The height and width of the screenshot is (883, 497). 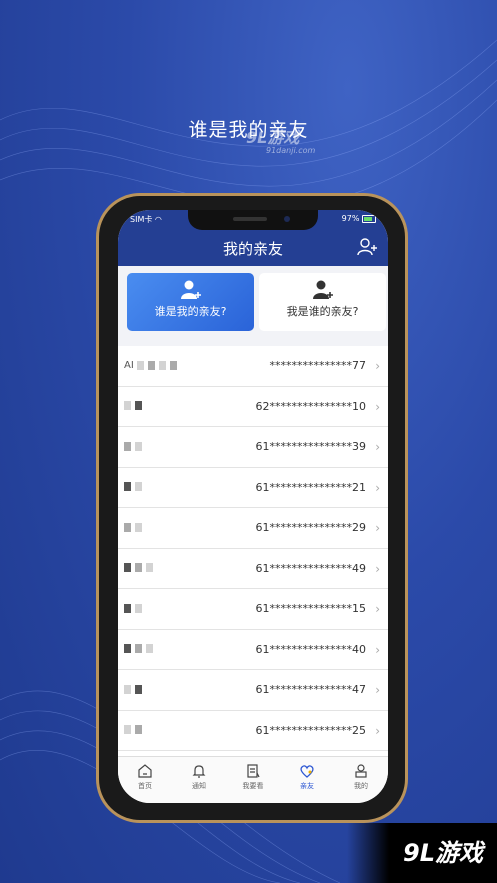 What do you see at coordinates (190, 302) in the screenshot?
I see `card-who-is-my-relative: 谁是我的亲友?` at bounding box center [190, 302].